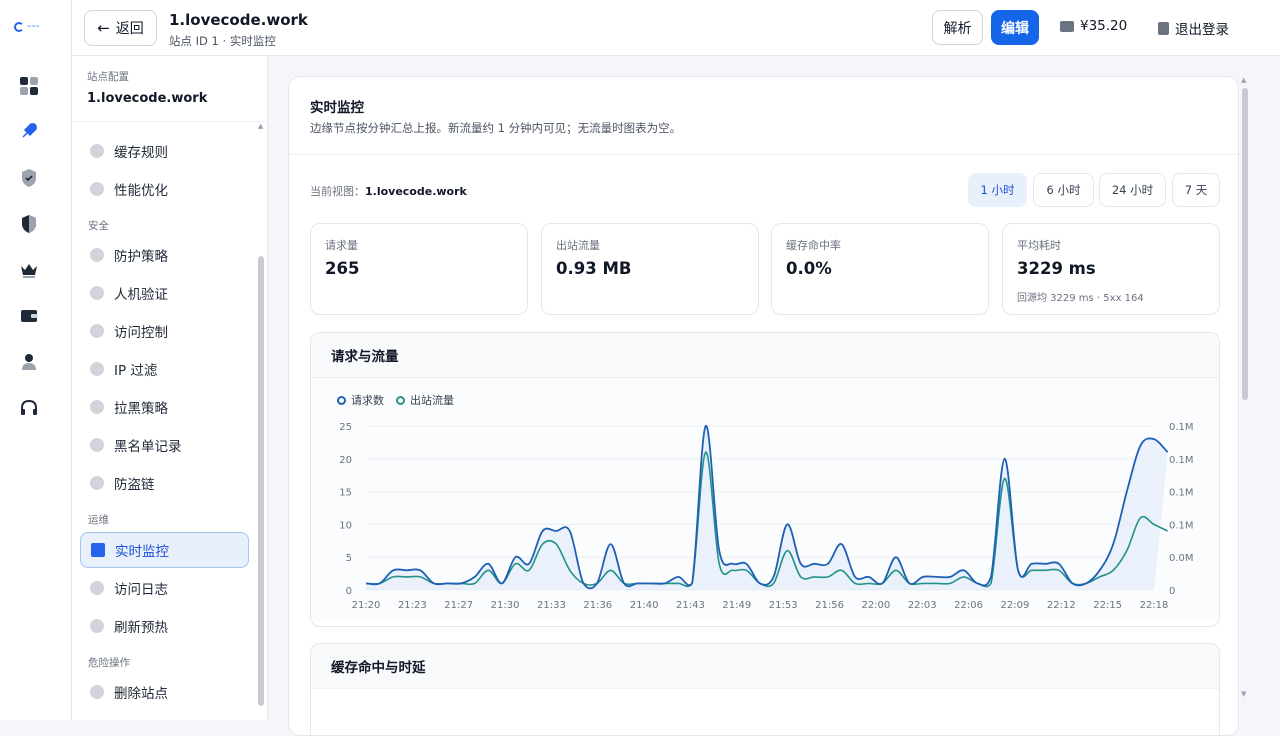  Describe the element at coordinates (141, 694) in the screenshot. I see `sidebar-item-label: 删除站点` at that location.